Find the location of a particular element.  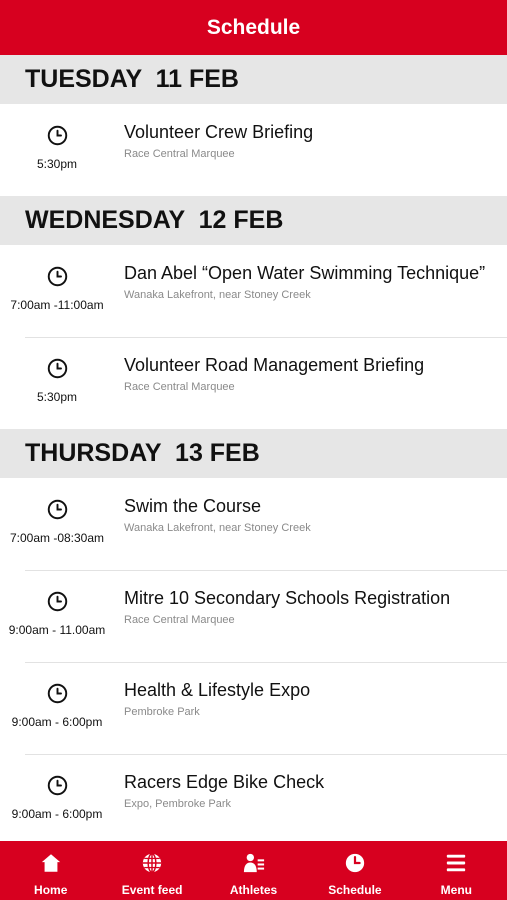

day-header-wednesday: WEDNESDAY 12 FEB is located at coordinates (253, 220).